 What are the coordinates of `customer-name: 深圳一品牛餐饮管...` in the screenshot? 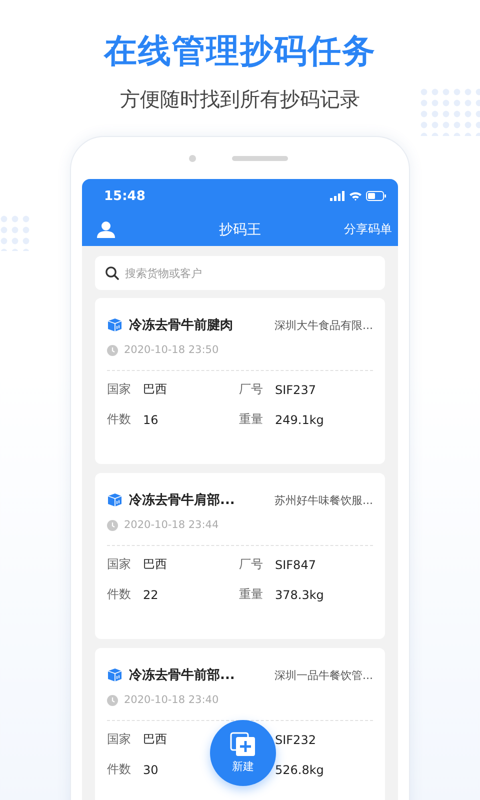 It's located at (323, 675).